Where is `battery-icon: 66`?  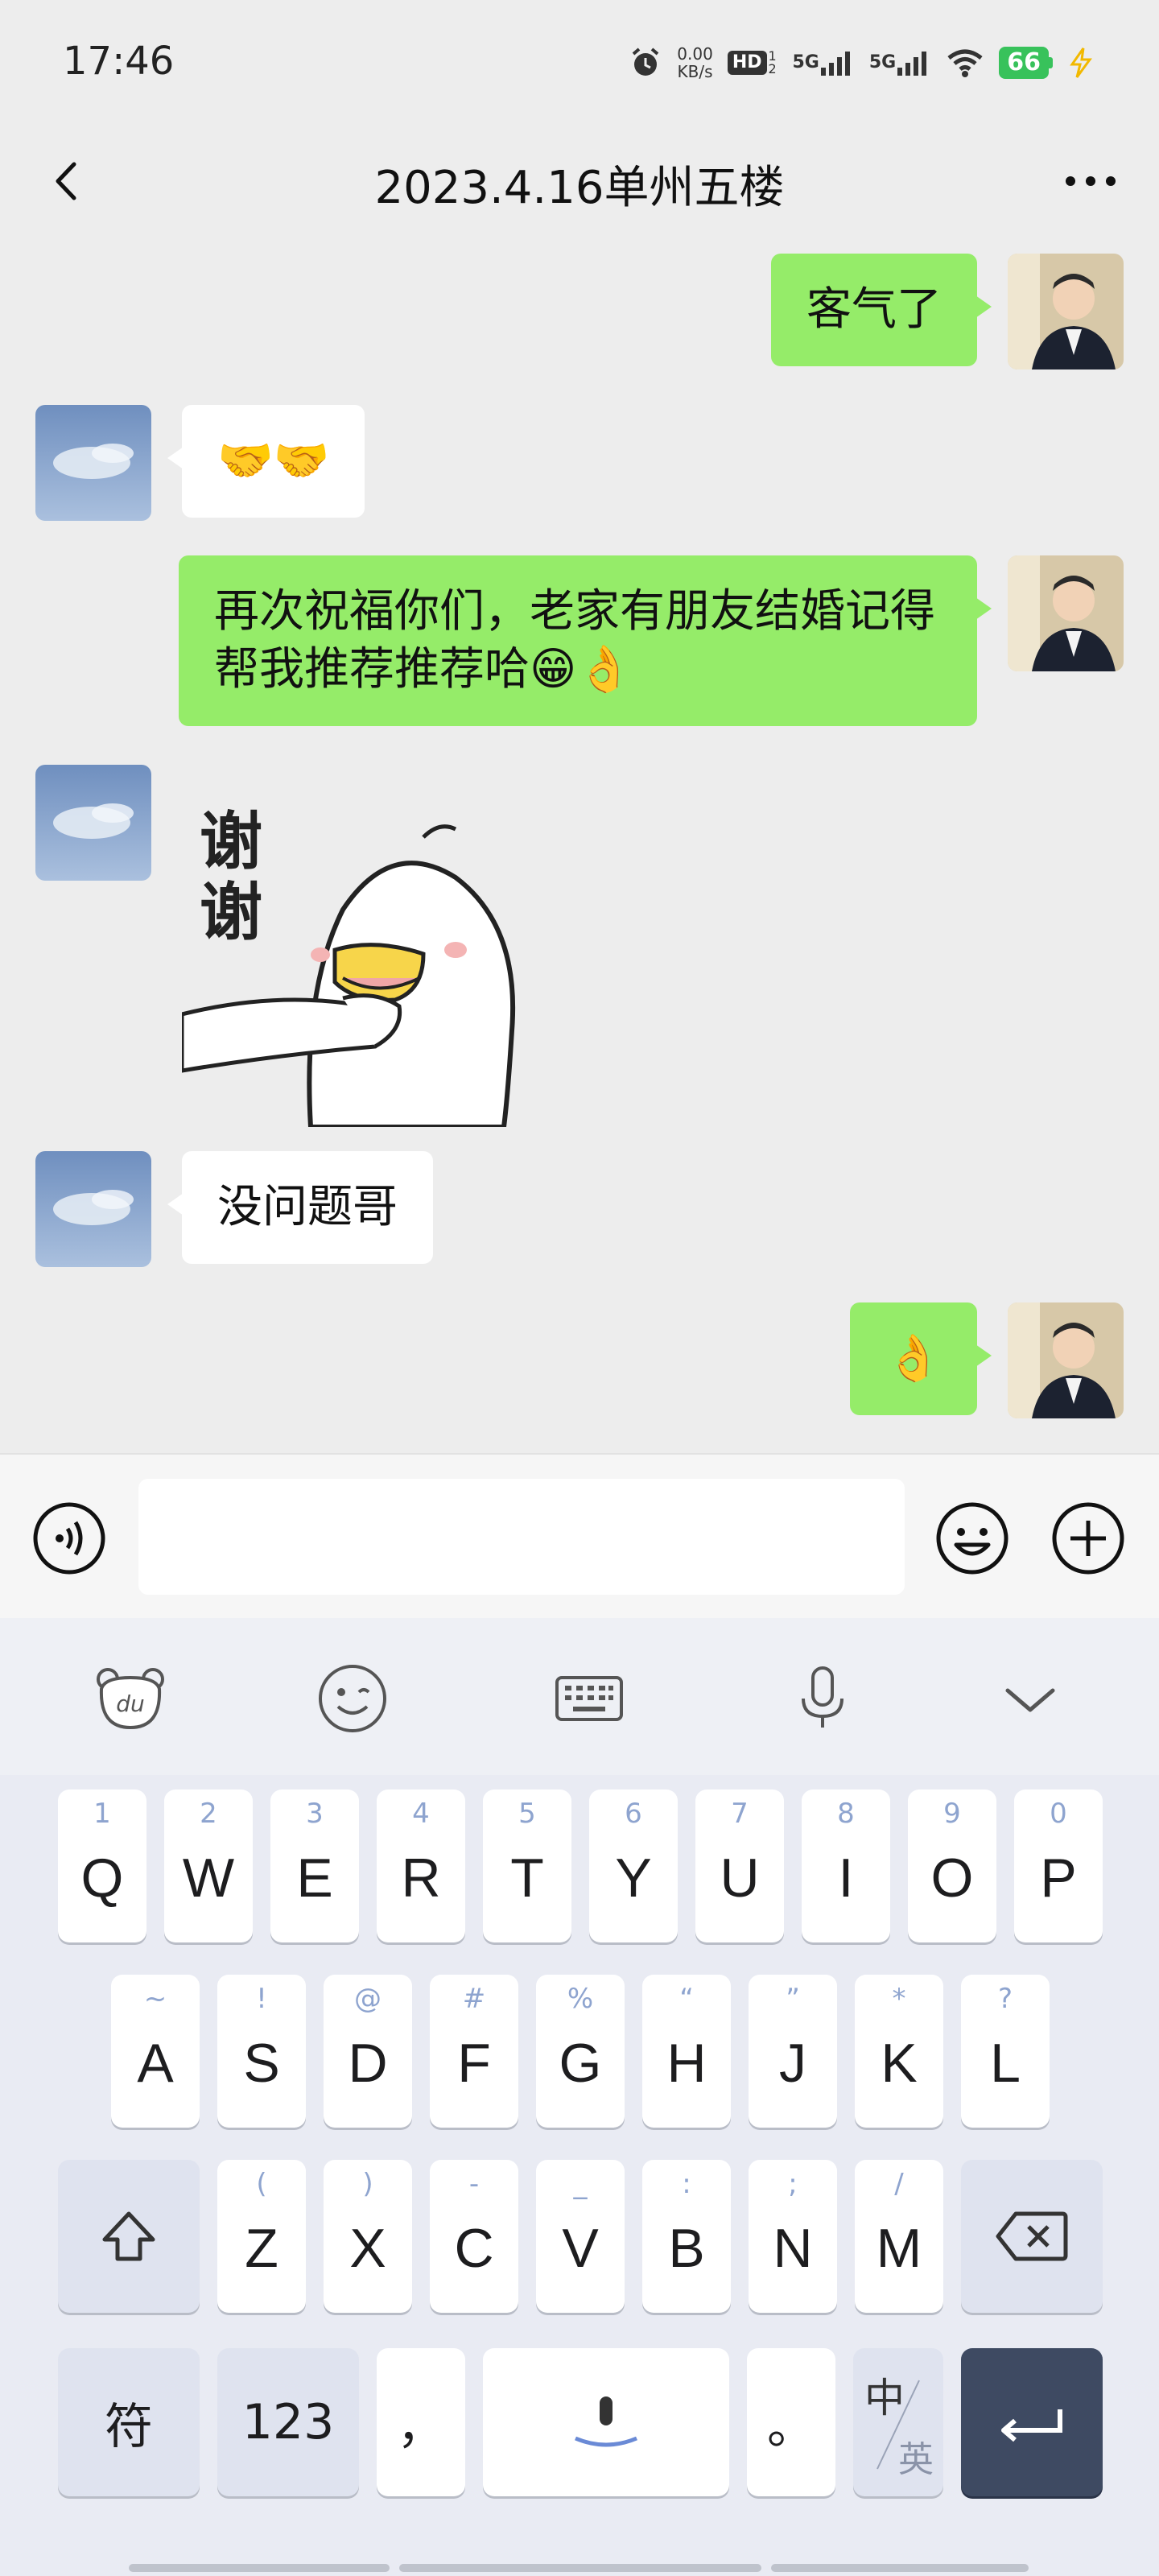
battery-icon: 66 is located at coordinates (1026, 63).